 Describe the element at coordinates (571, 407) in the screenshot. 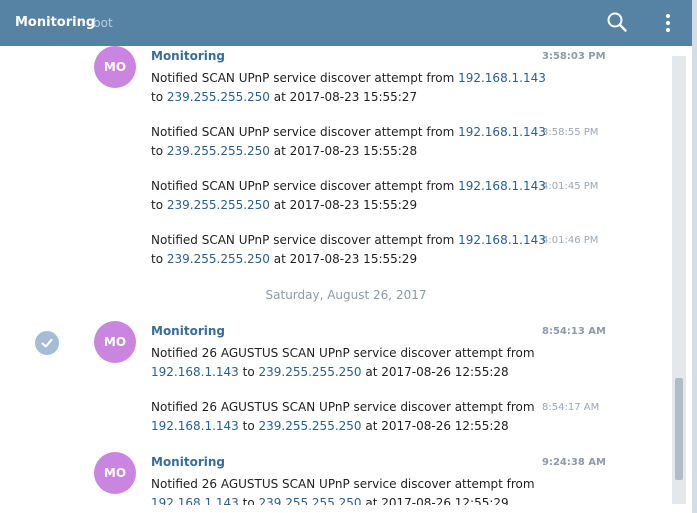

I see `message-time: 8:54:17 AM` at that location.